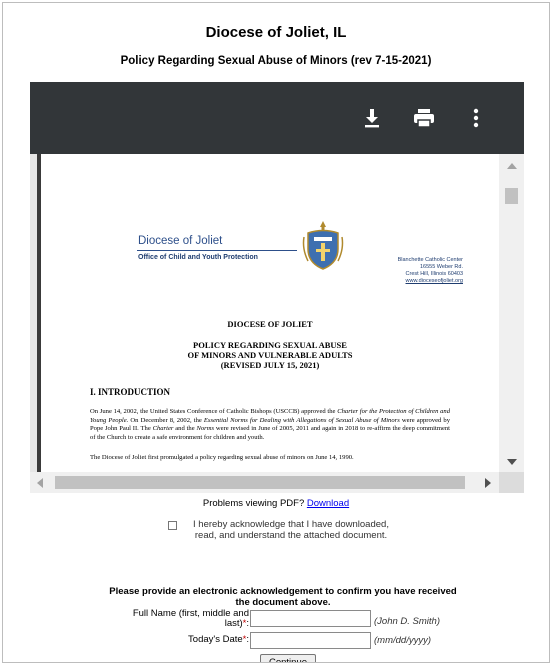  I want to click on letterhead-office: Office of Child and Youth Protection, so click(198, 257).